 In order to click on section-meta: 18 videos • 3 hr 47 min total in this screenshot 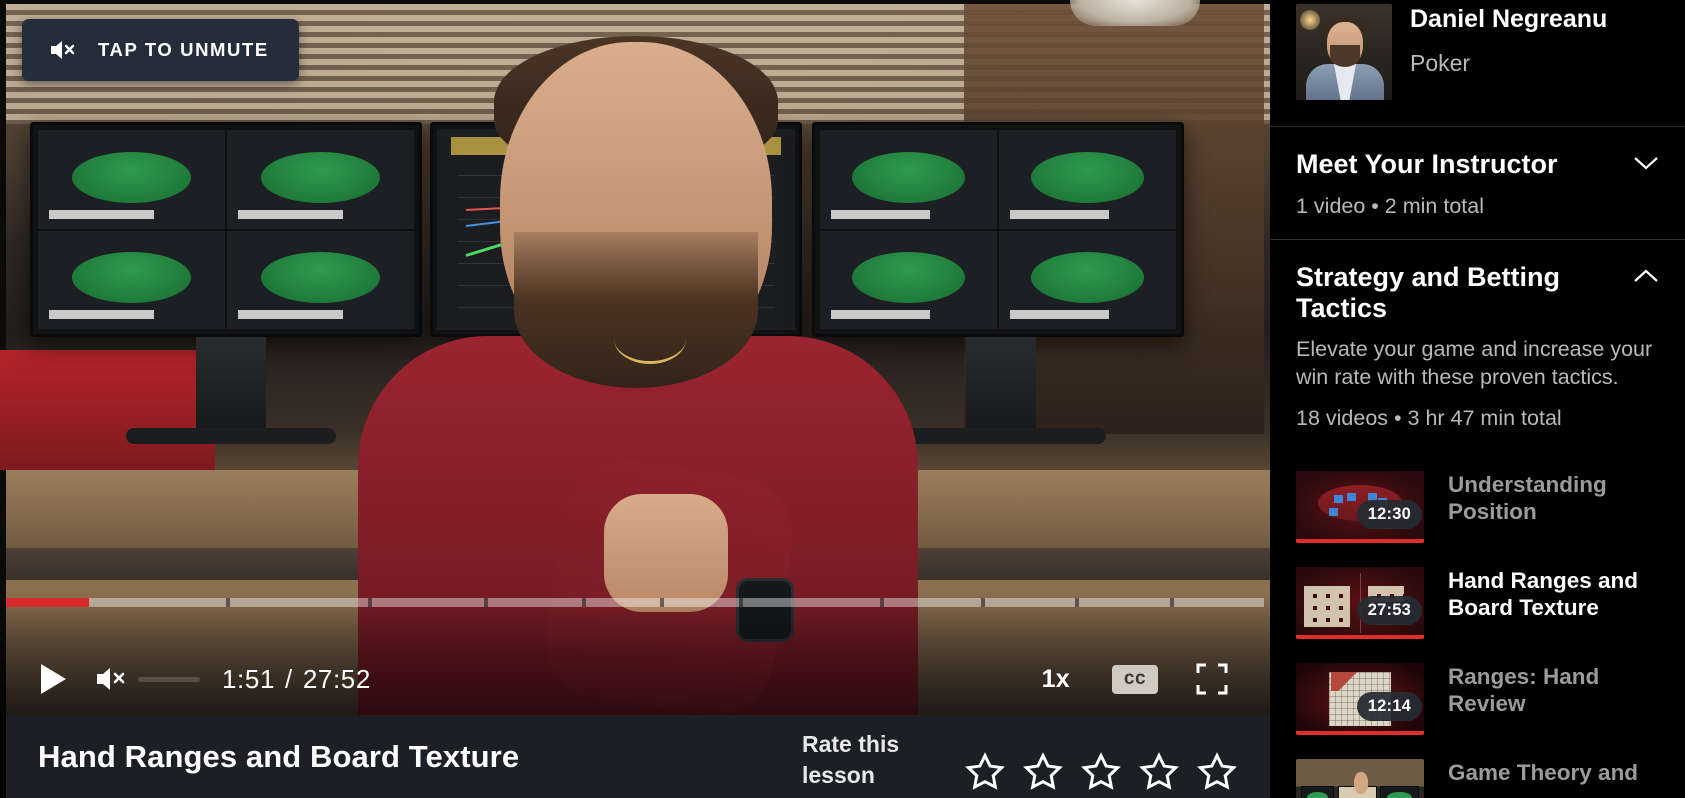, I will do `click(1429, 418)`.